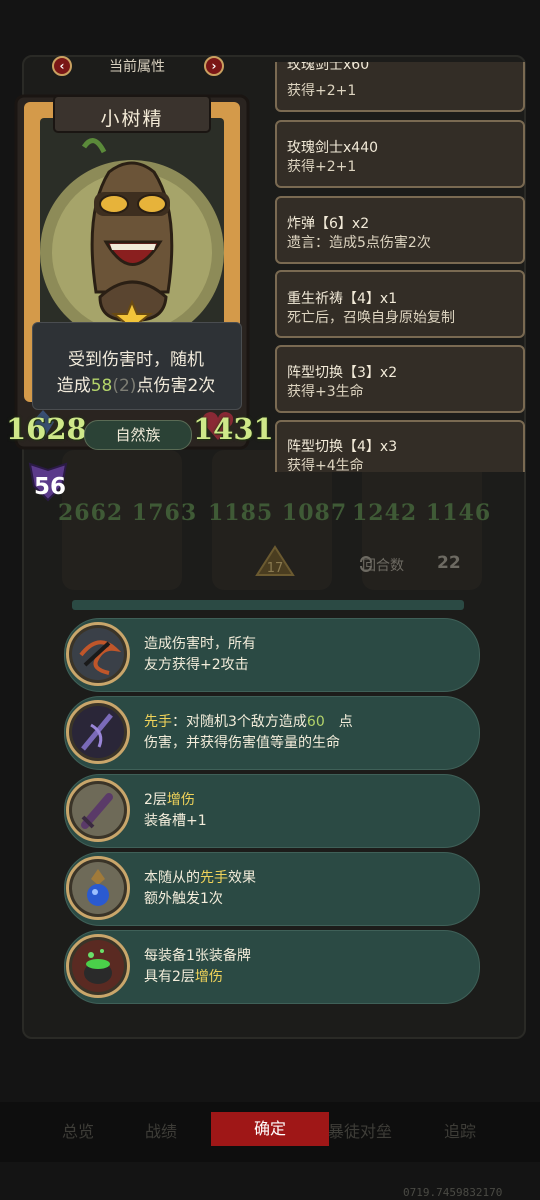 Image resolution: width=540 pixels, height=1200 pixels. Describe the element at coordinates (200, 655) in the screenshot. I see `skill-text: 造成伤害时，所有 友方获得+2攻击` at that location.